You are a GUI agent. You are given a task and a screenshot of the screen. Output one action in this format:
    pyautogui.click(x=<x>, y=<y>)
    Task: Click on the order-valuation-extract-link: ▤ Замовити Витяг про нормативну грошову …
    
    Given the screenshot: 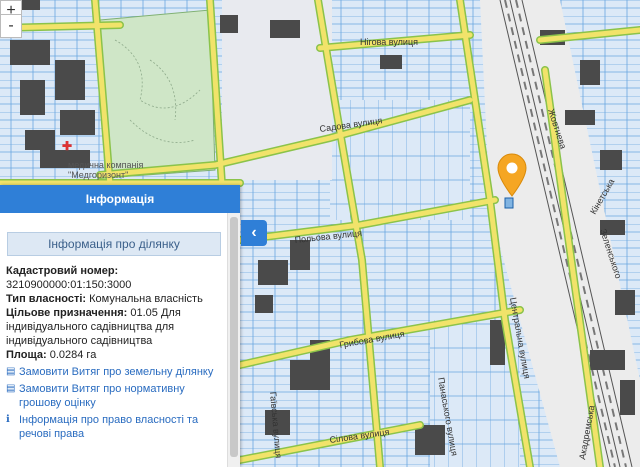 What is the action you would take?
    pyautogui.click(x=114, y=396)
    